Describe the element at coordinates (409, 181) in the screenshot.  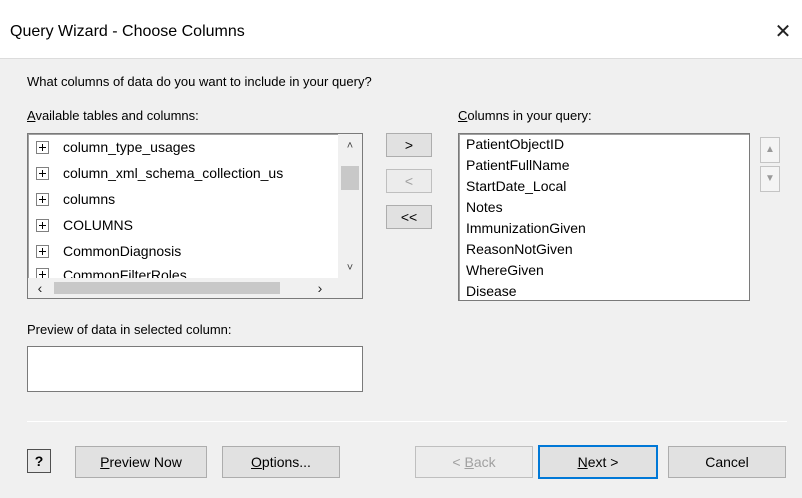
I see `remove-column-button: <` at that location.